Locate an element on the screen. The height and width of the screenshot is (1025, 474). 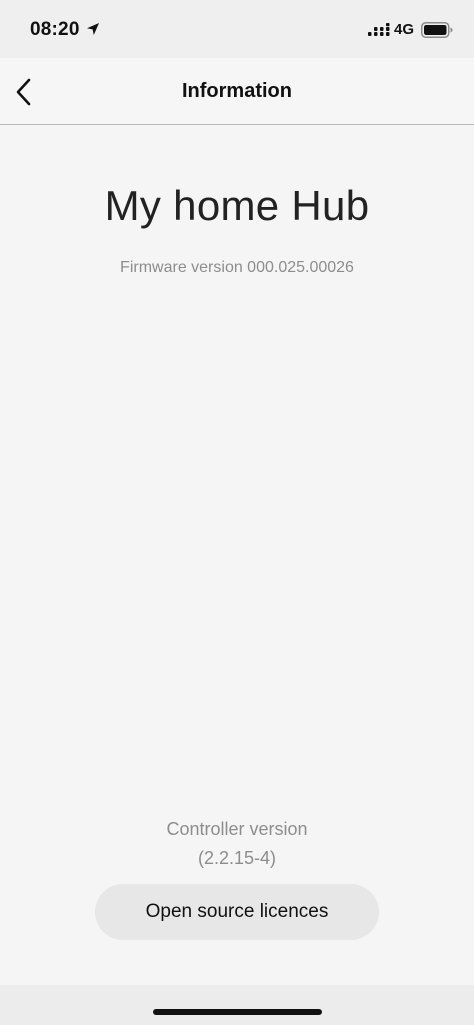
firmware-version: Firmware version 000.025.00026 is located at coordinates (237, 267).